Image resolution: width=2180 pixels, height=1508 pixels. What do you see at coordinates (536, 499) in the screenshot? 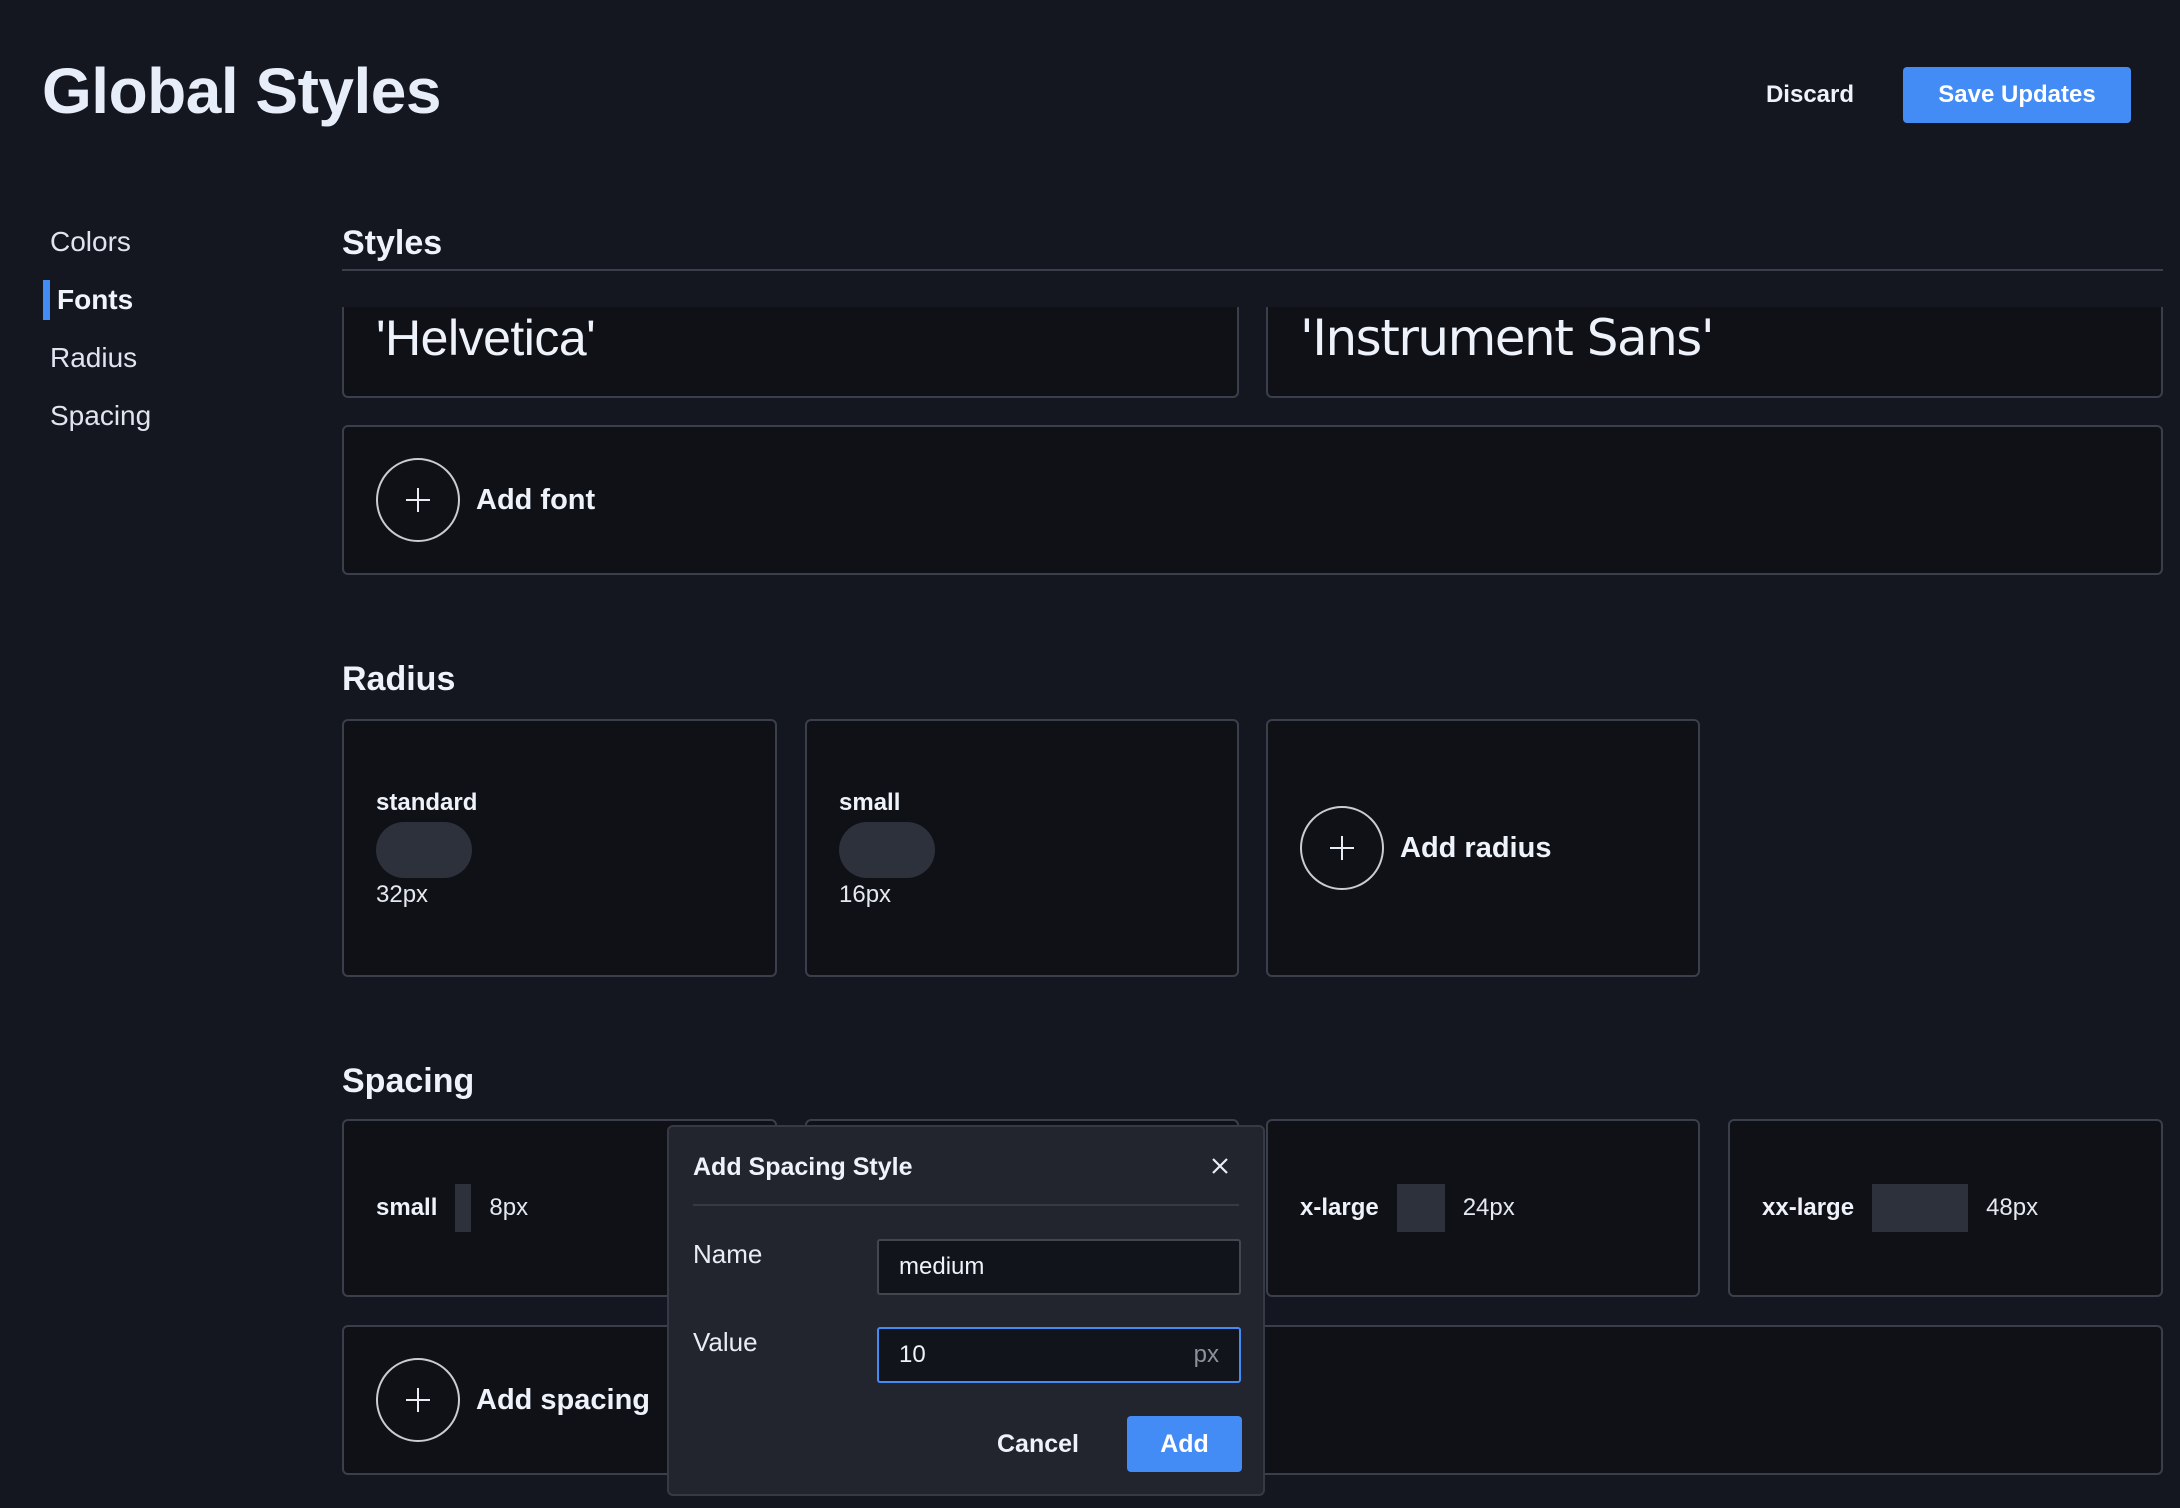
I see `add-font-label: Add font` at bounding box center [536, 499].